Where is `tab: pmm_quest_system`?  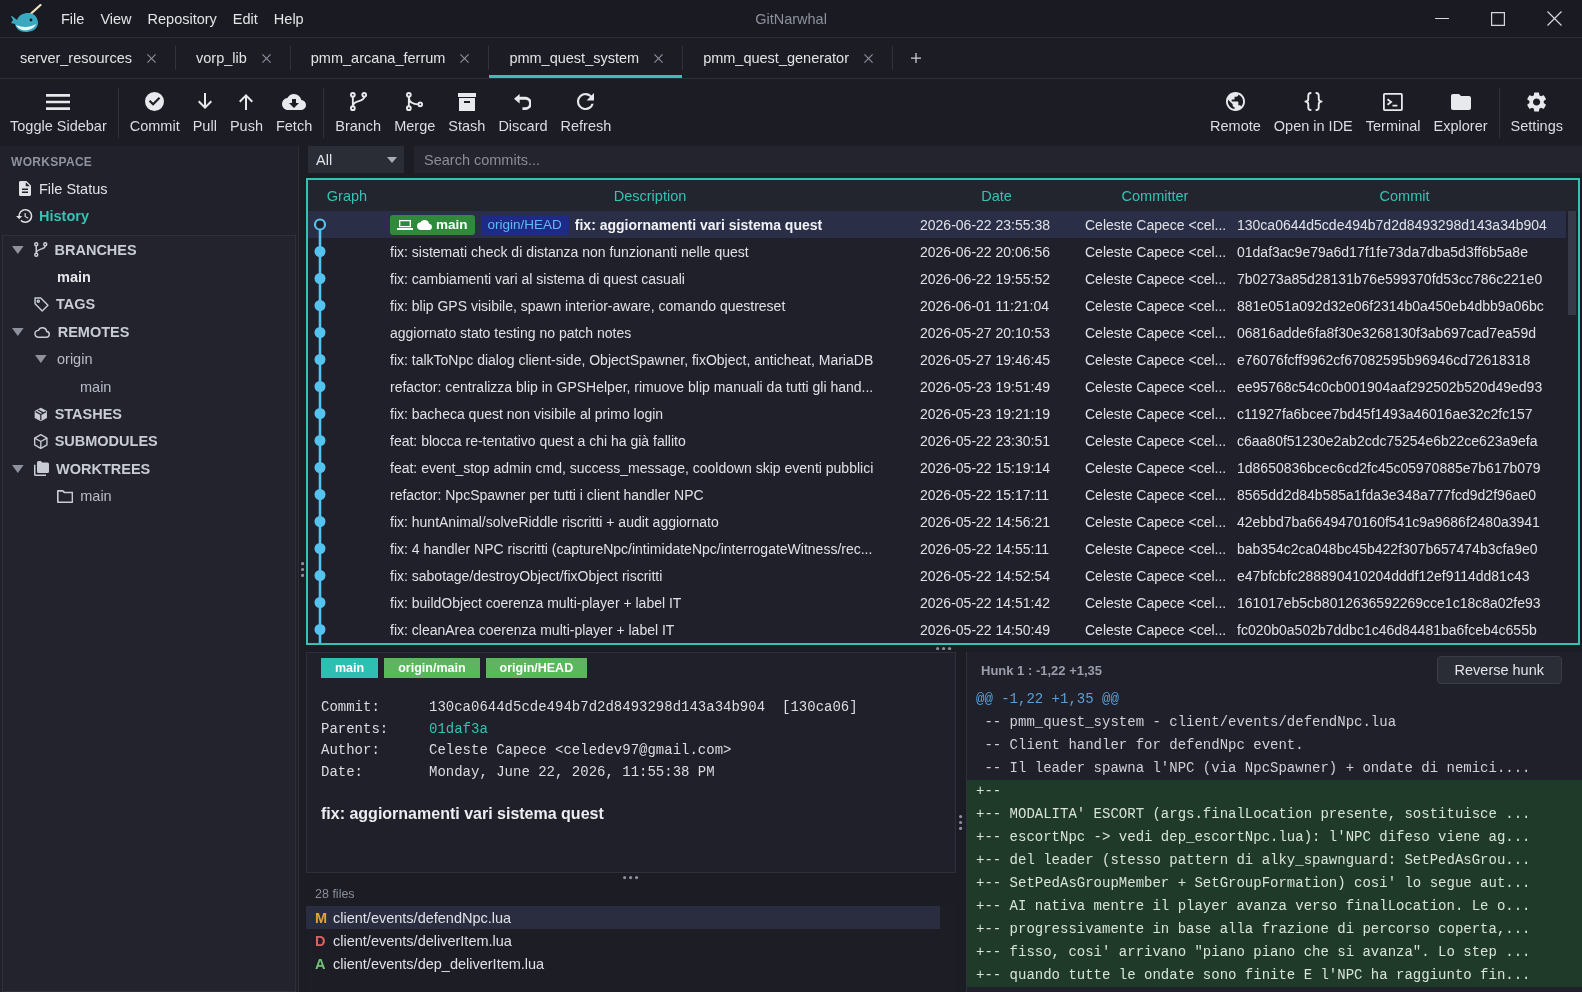 tab: pmm_quest_system is located at coordinates (586, 58).